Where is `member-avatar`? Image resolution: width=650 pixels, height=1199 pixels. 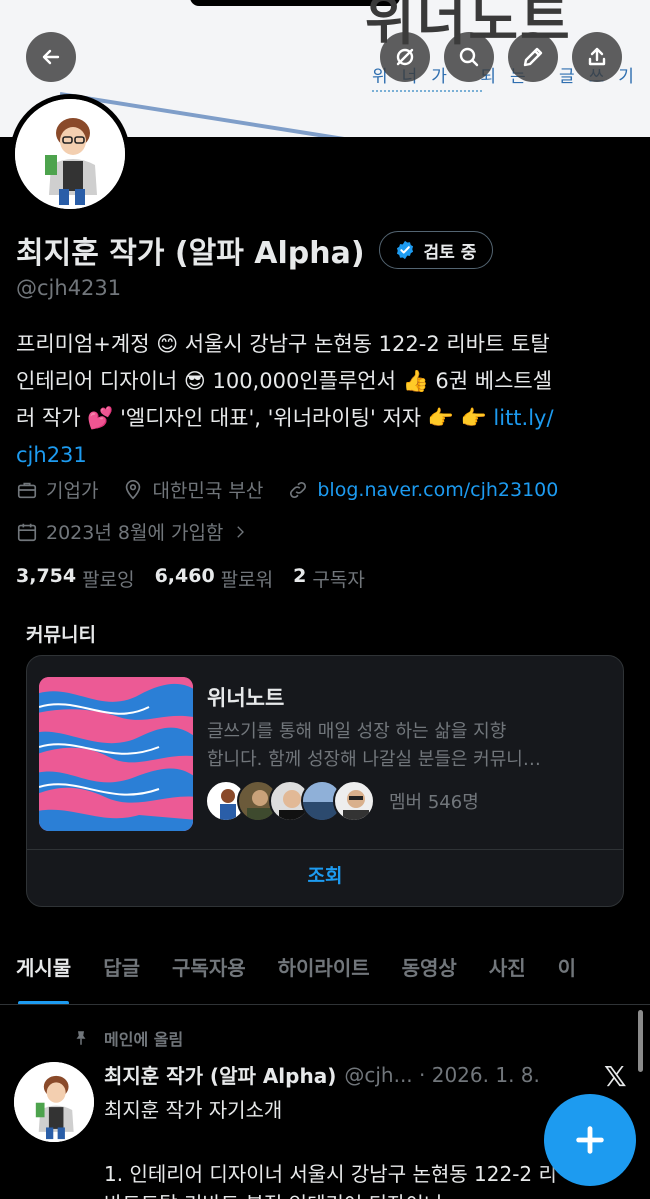
member-avatar is located at coordinates (354, 801).